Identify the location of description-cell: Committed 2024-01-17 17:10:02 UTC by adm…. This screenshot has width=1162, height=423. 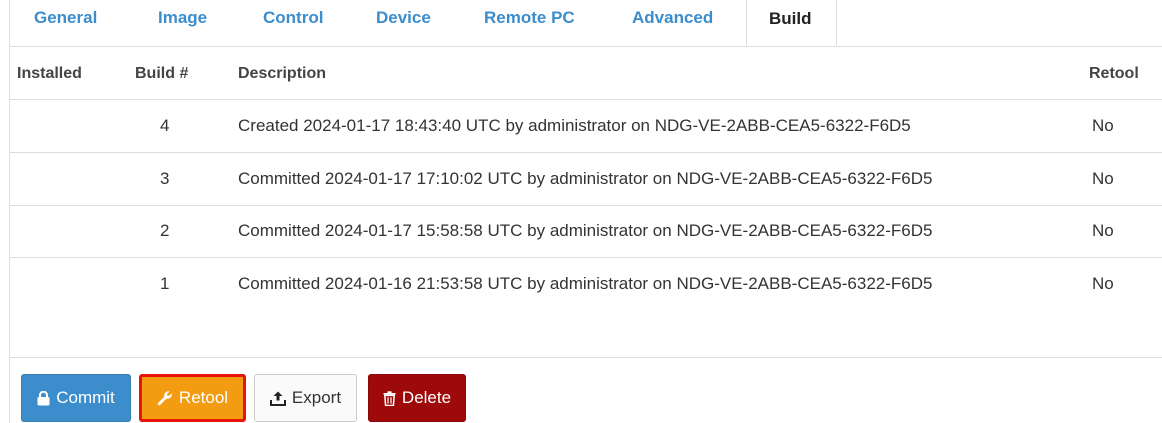
(585, 178).